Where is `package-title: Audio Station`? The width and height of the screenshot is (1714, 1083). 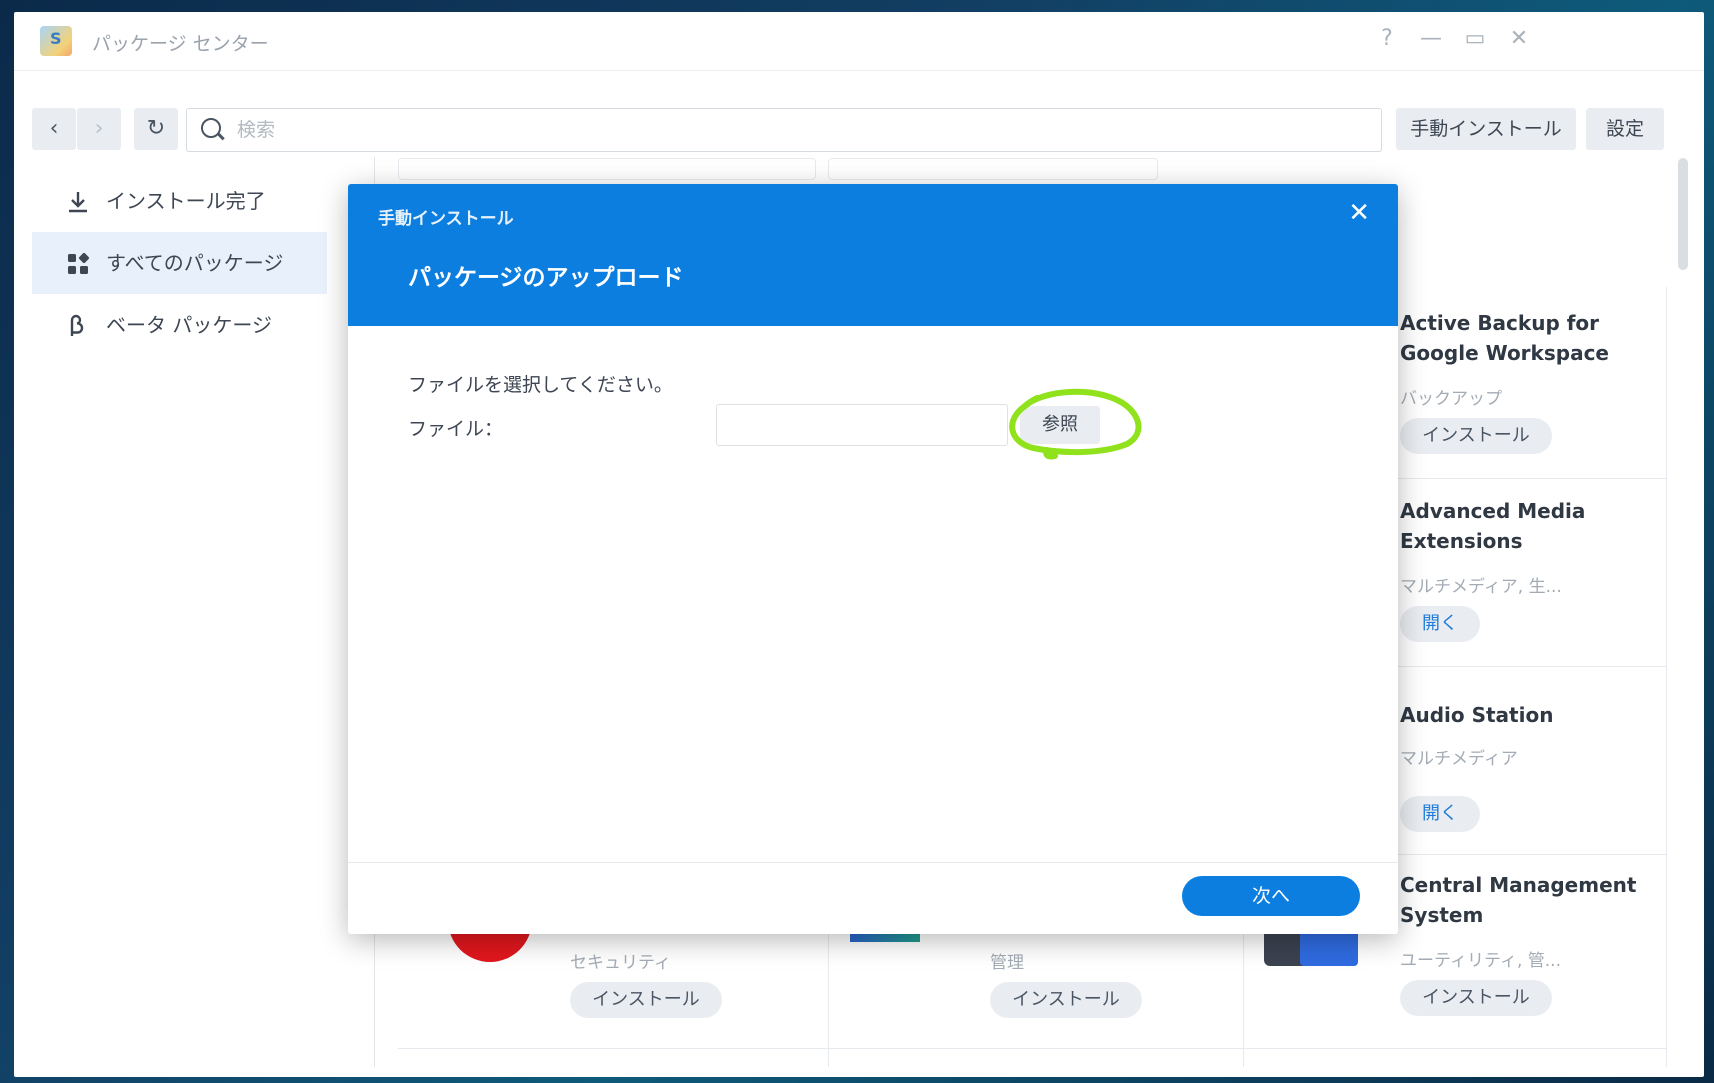 package-title: Audio Station is located at coordinates (1477, 715).